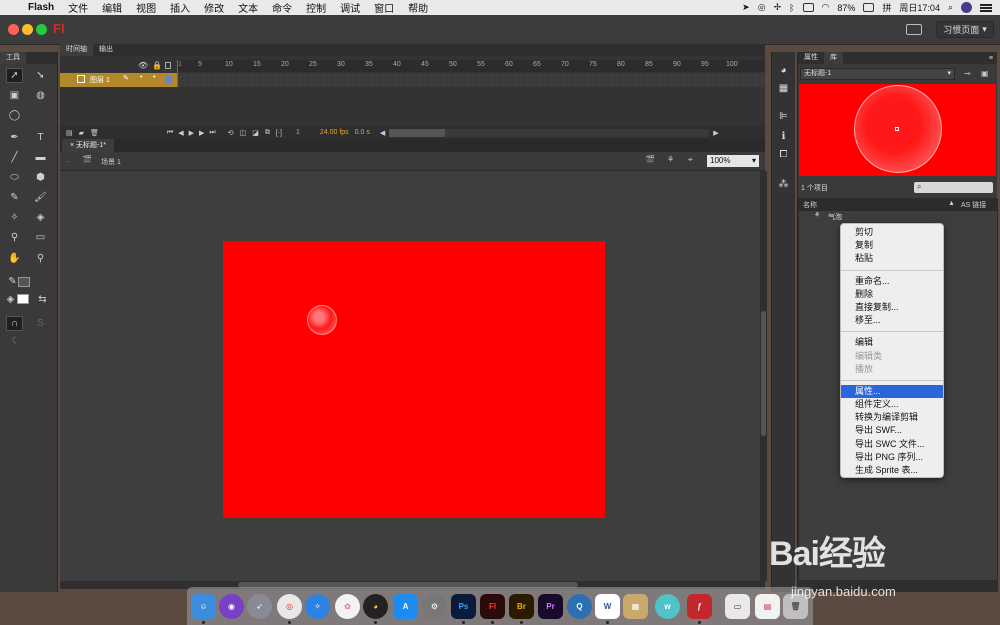  I want to click on stroke-color-swatch, so click(24, 282).